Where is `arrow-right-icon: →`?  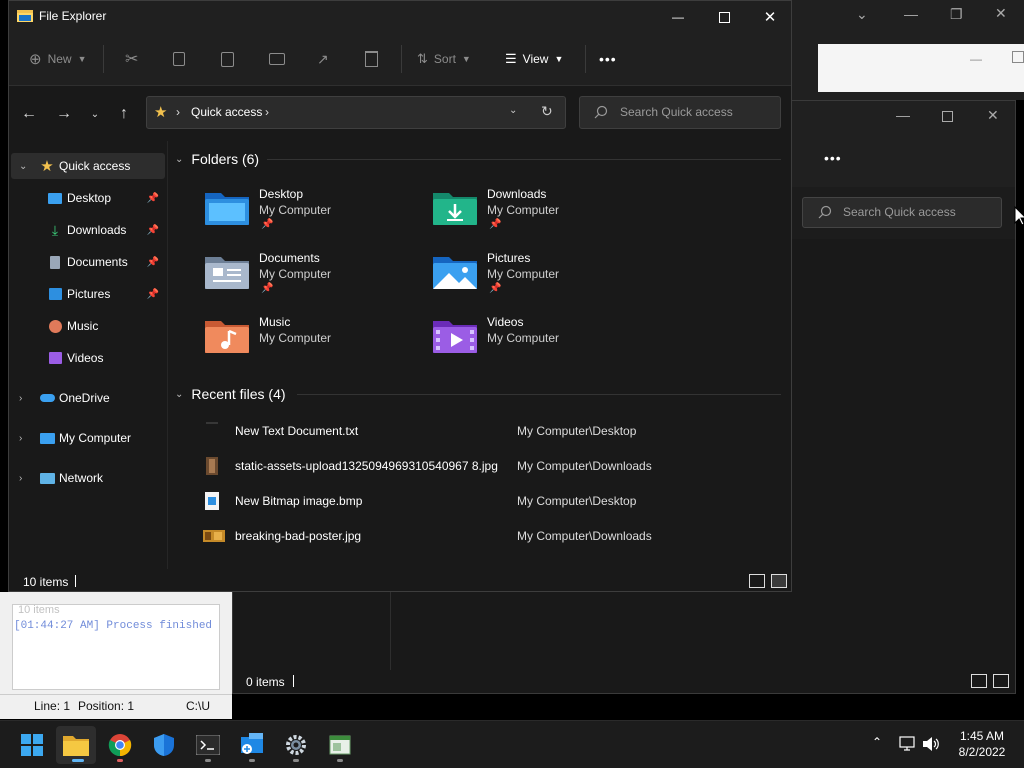 arrow-right-icon: → is located at coordinates (64, 113).